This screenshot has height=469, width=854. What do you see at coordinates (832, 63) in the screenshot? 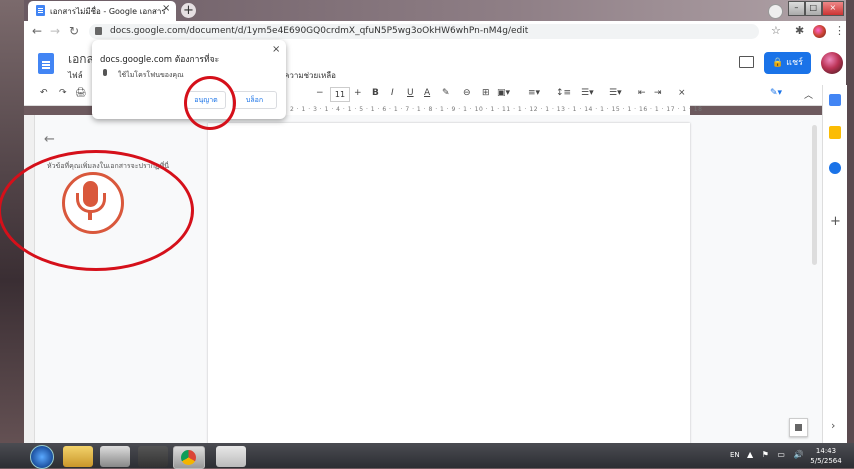
I see `user-avatar` at bounding box center [832, 63].